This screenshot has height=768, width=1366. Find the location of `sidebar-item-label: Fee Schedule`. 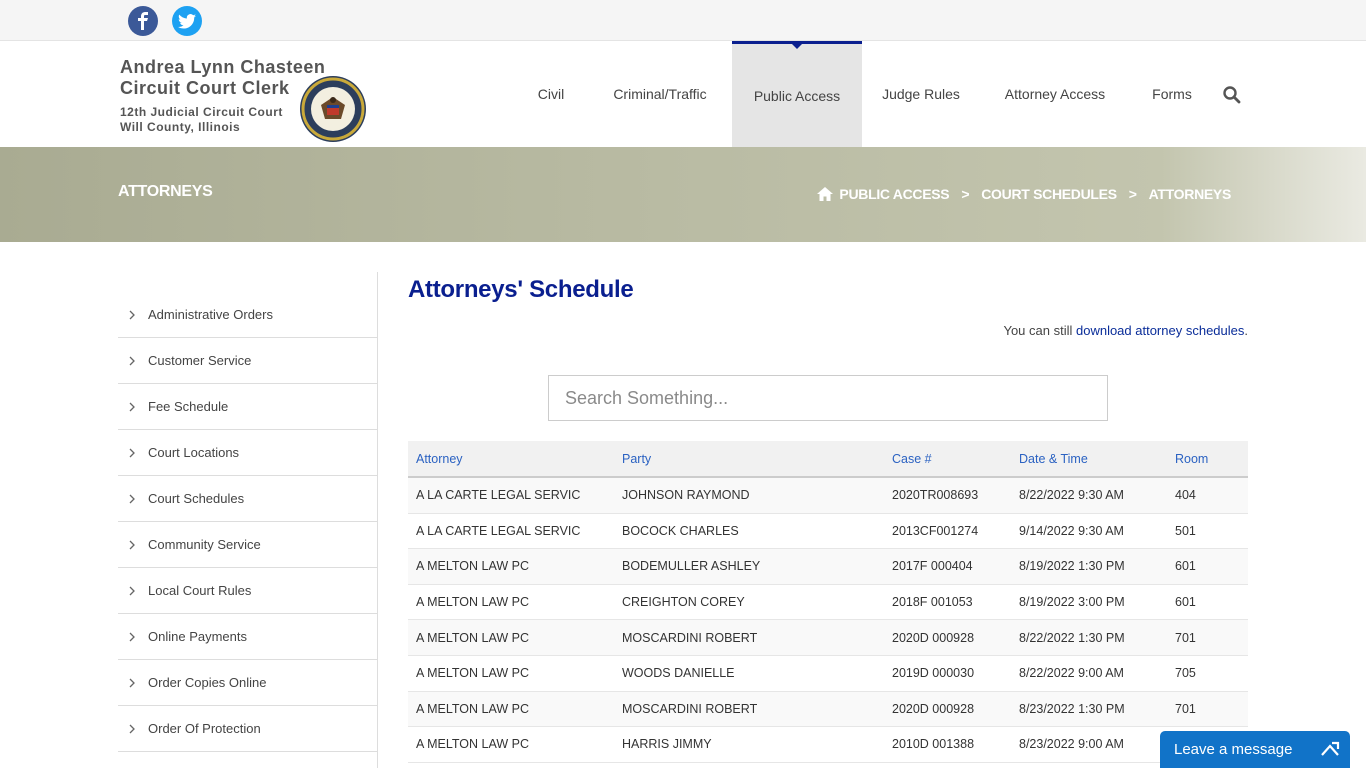

sidebar-item-label: Fee Schedule is located at coordinates (188, 406).